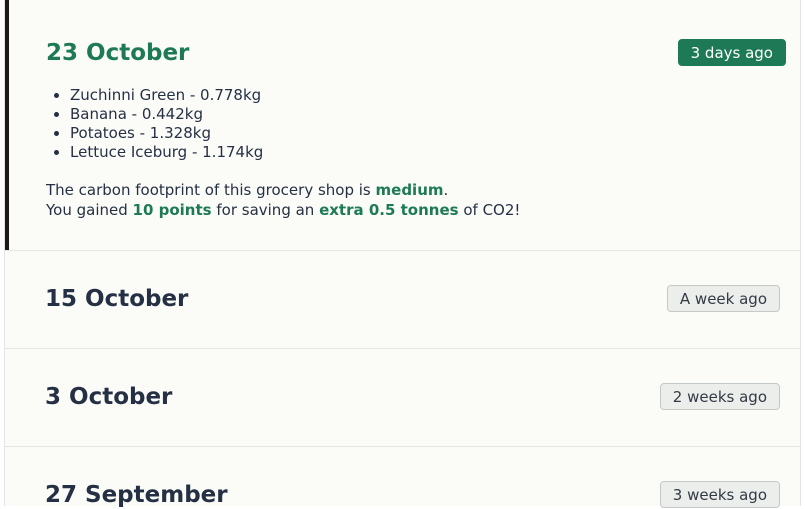  Describe the element at coordinates (409, 190) in the screenshot. I see `footprint-level: medium` at that location.